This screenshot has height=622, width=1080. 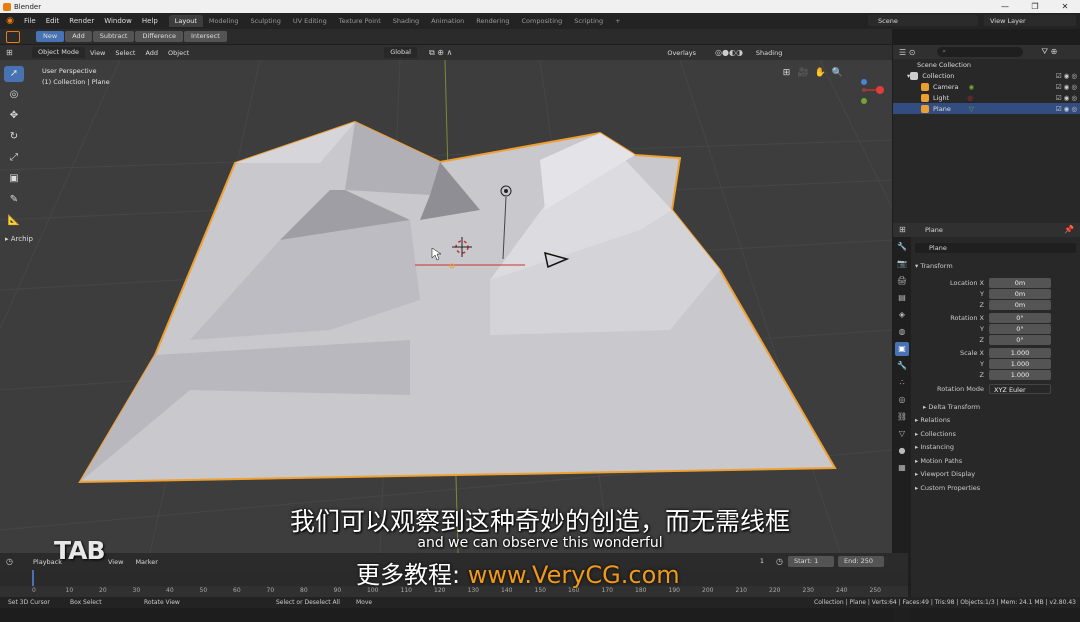 What do you see at coordinates (902, 264) in the screenshot?
I see `render-tab-icon: 📷` at bounding box center [902, 264].